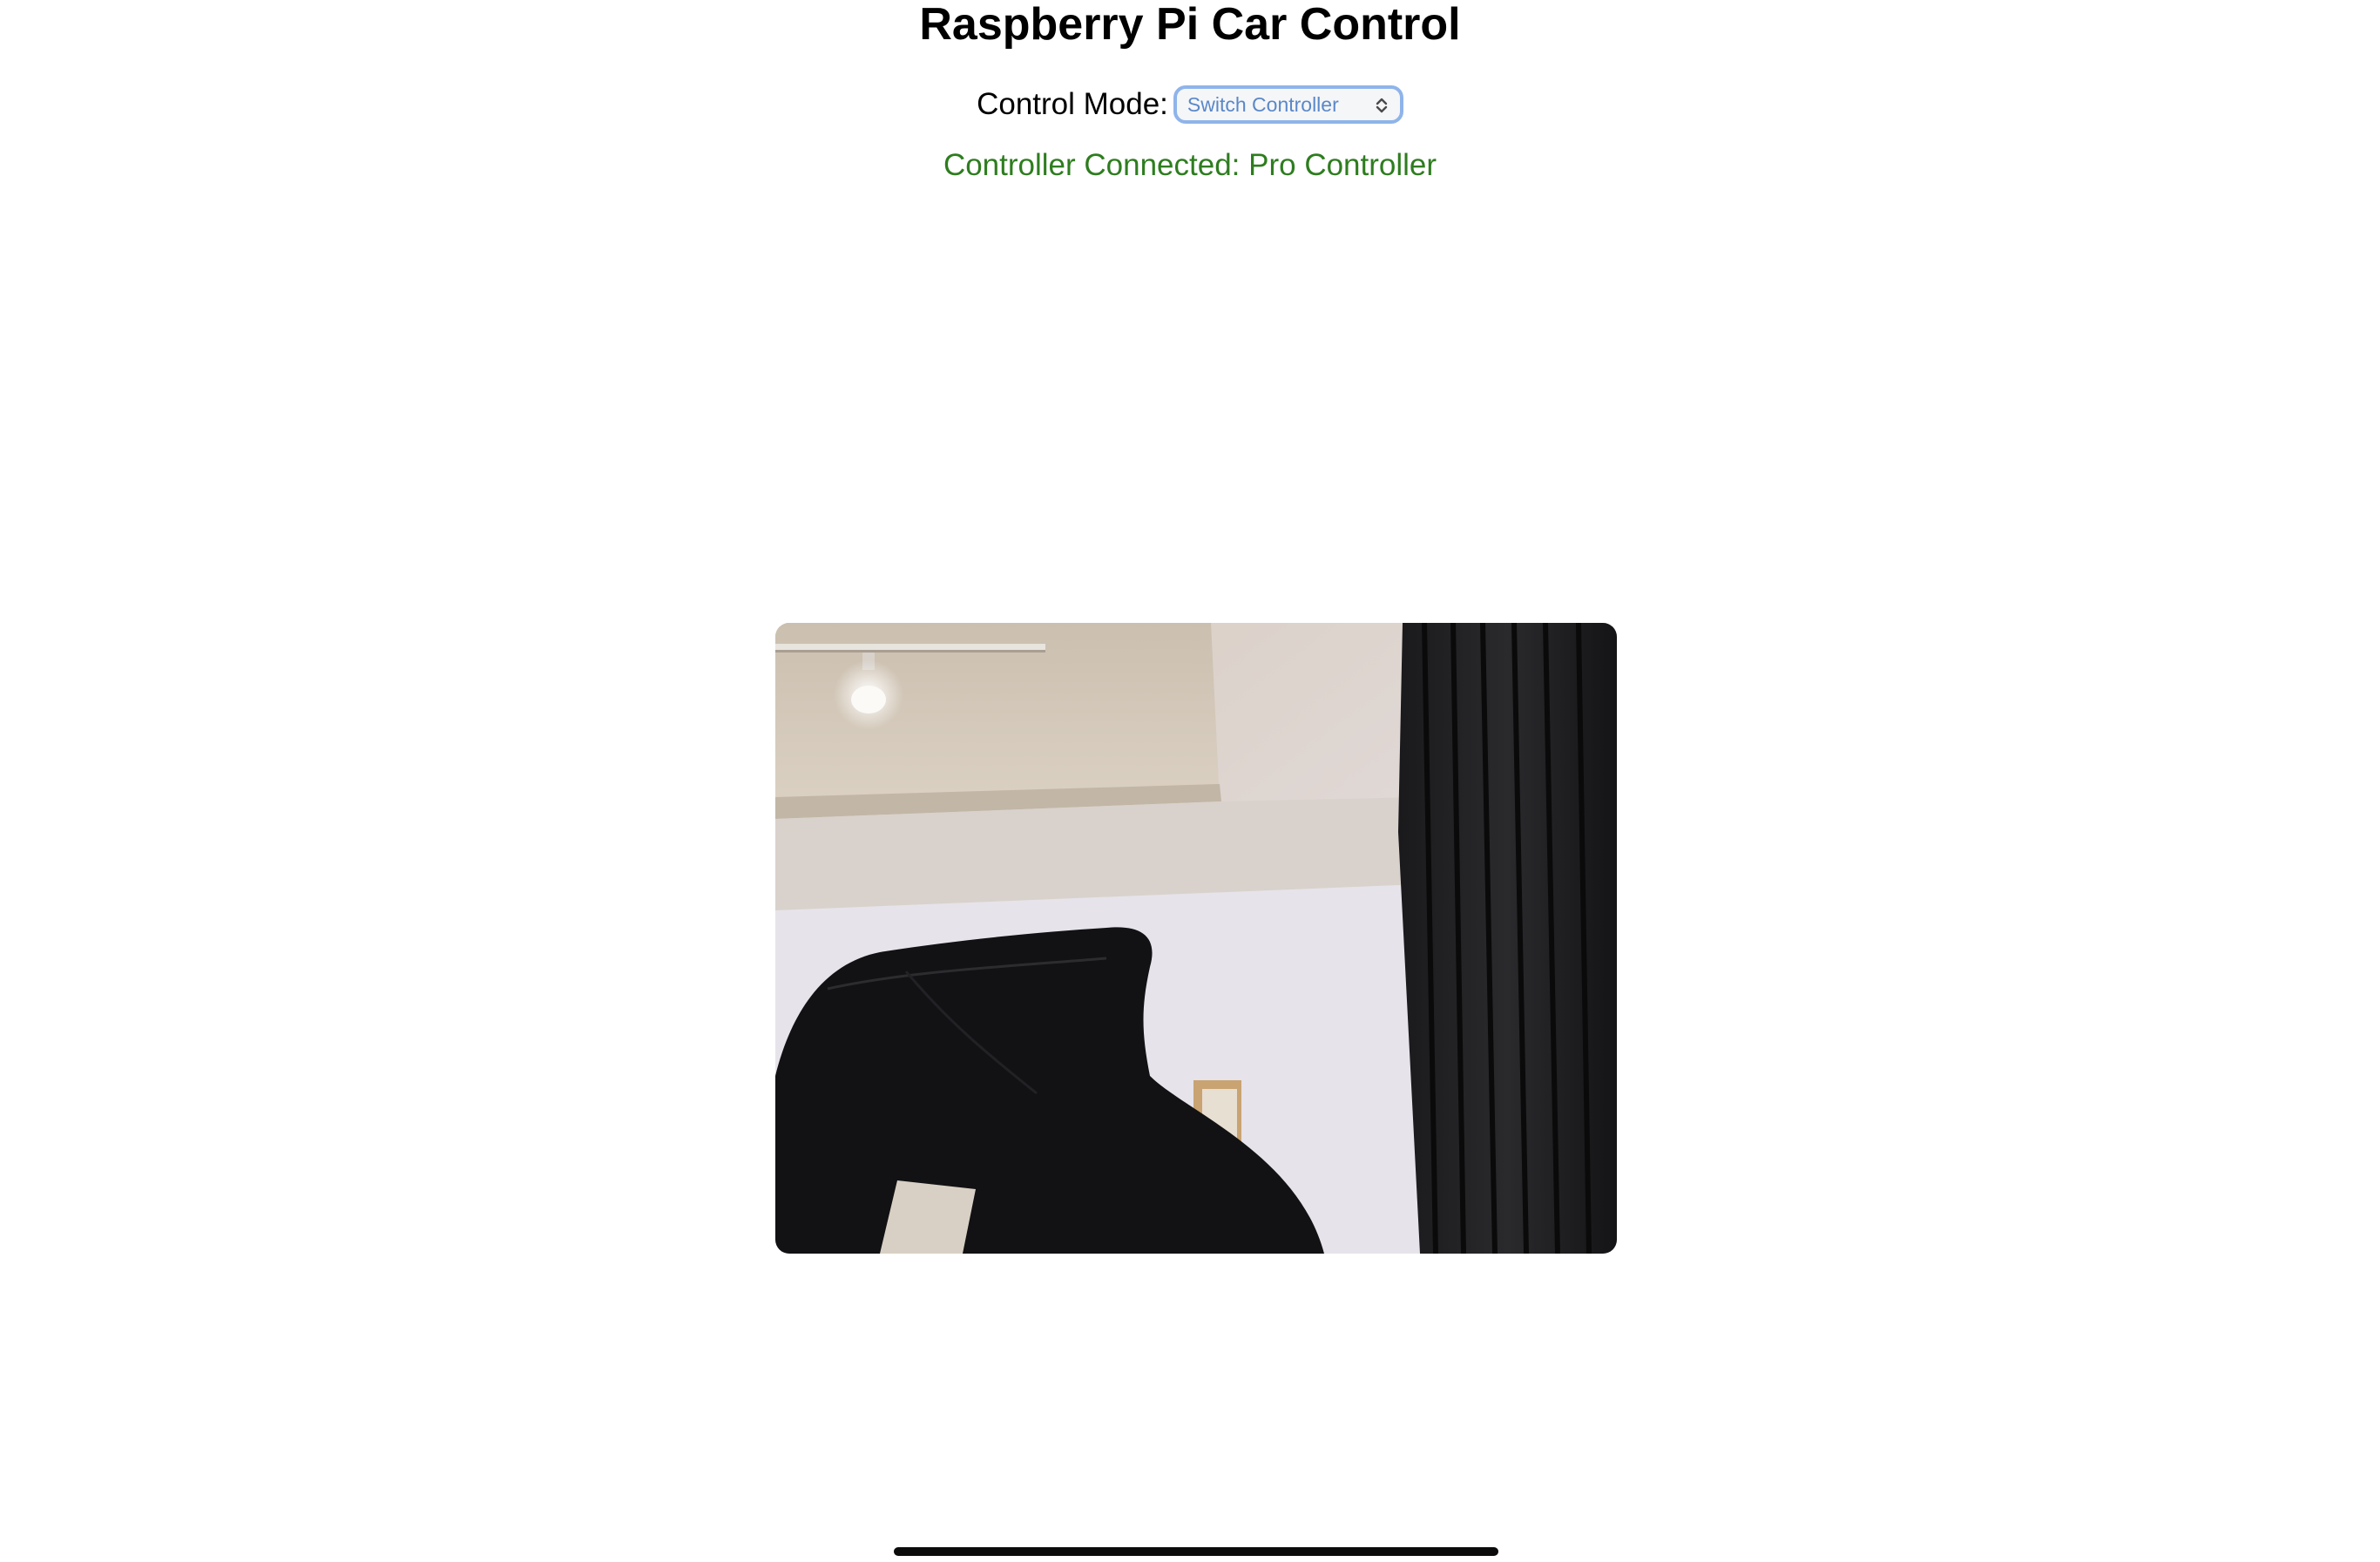  I want to click on home-indicator, so click(1196, 1551).